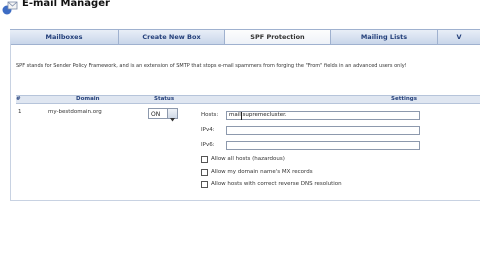 The image size is (480, 270). Describe the element at coordinates (210, 115) in the screenshot. I see `hosts-label: Hosts:` at that location.